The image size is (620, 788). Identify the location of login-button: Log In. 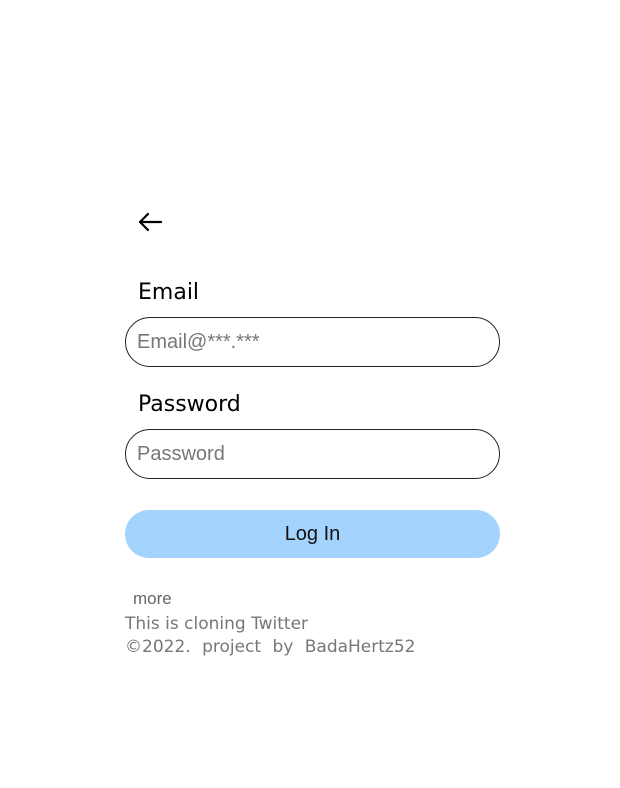
(312, 534).